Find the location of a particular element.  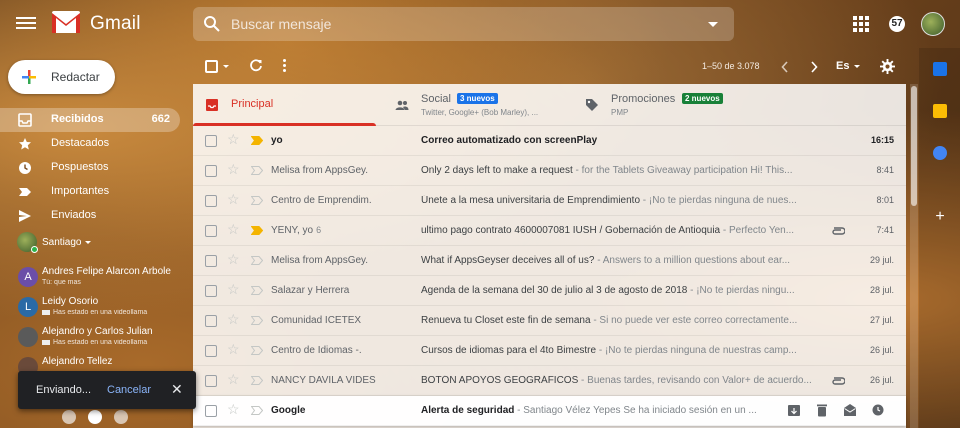

select-options-icon is located at coordinates (226, 66).